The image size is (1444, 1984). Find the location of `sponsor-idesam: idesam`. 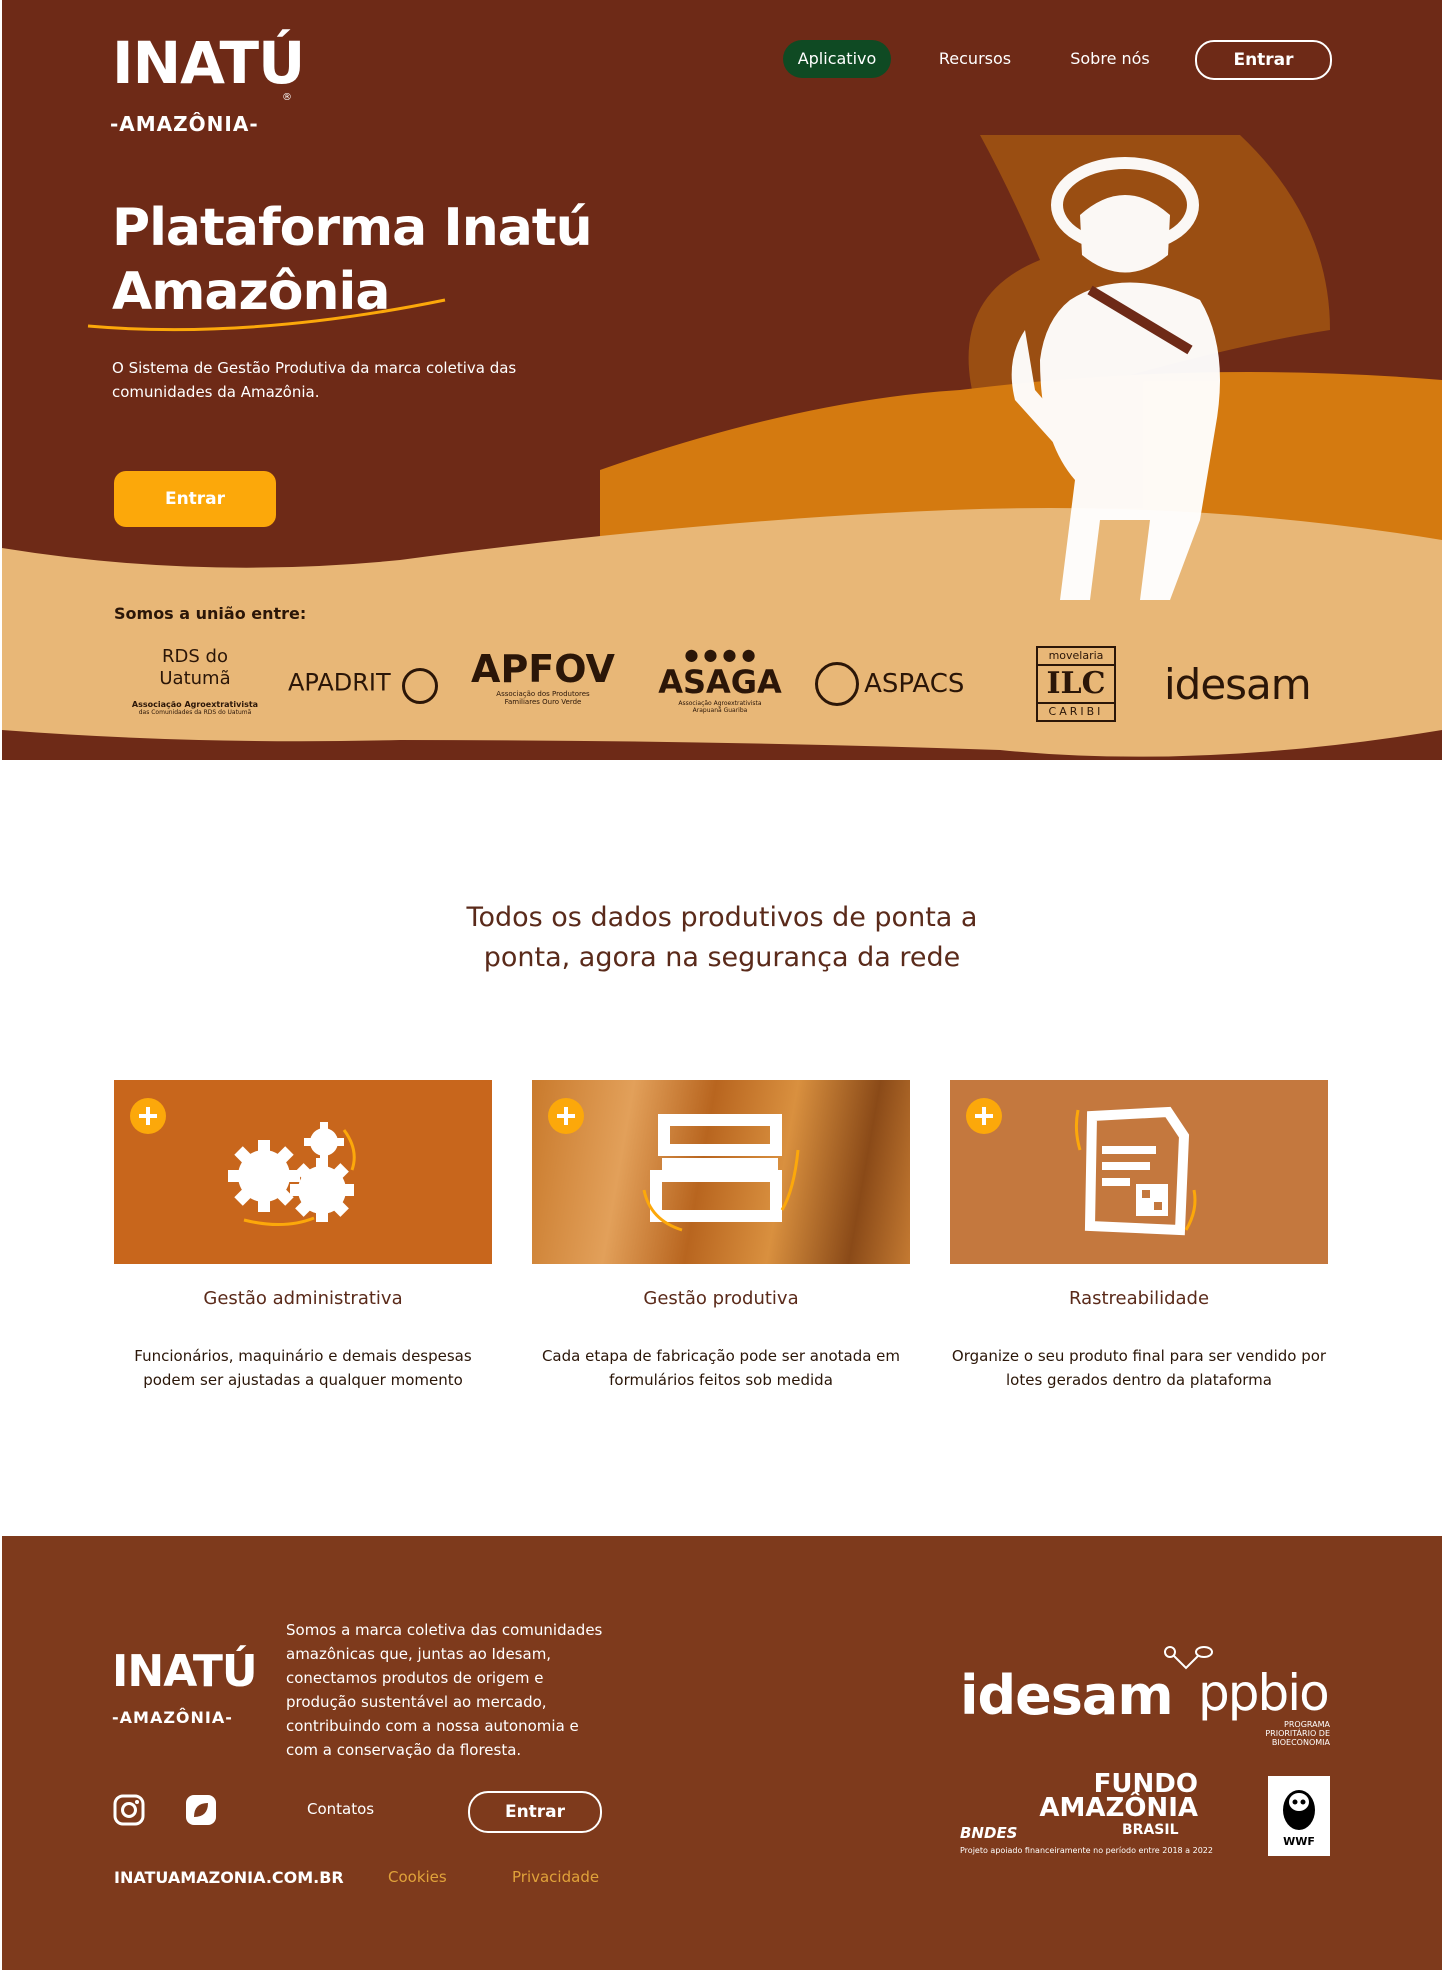

sponsor-idesam: idesam is located at coordinates (1067, 1695).